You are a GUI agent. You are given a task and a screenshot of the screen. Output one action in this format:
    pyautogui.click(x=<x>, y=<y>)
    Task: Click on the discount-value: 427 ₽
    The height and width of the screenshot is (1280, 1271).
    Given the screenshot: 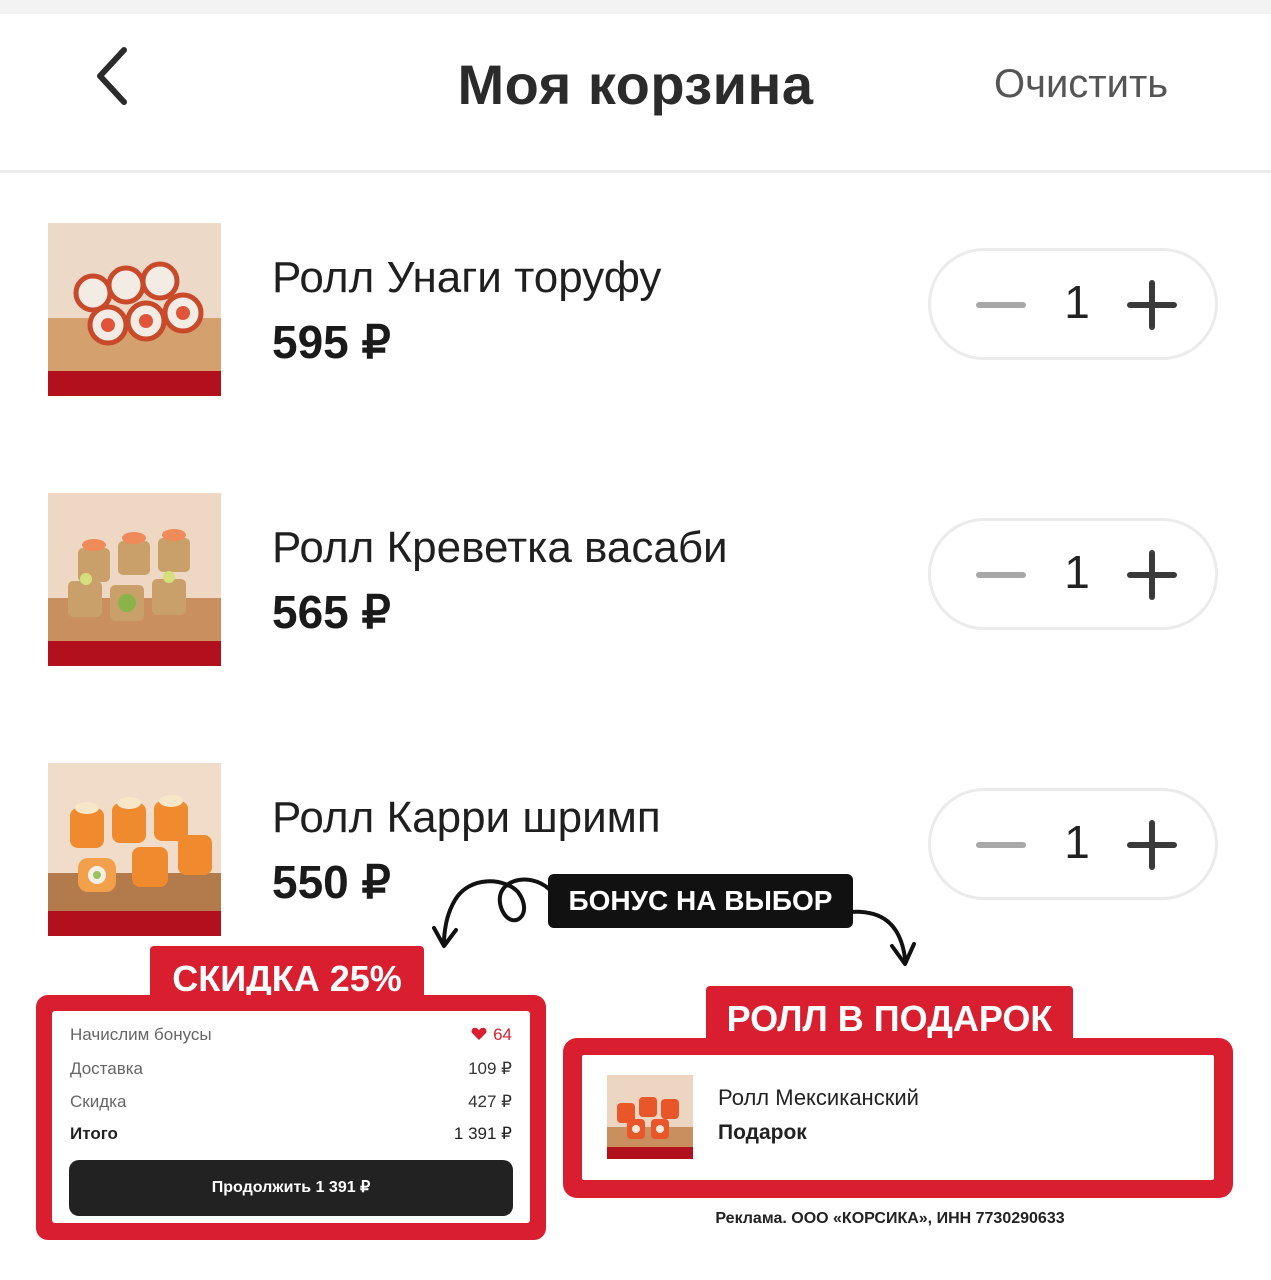 What is the action you would take?
    pyautogui.click(x=490, y=1101)
    